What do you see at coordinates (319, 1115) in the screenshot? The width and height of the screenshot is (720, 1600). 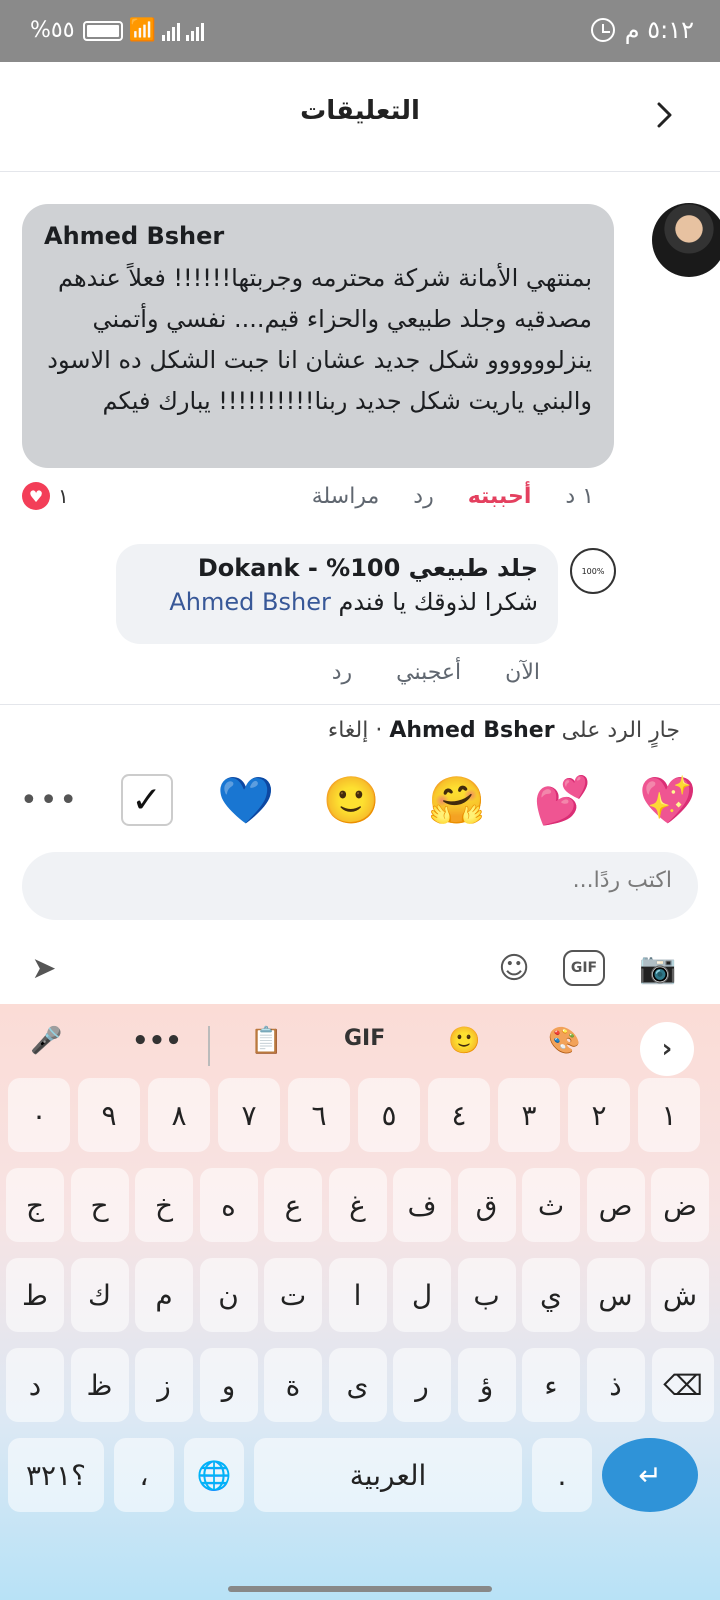 I see `key-digit: ٦` at bounding box center [319, 1115].